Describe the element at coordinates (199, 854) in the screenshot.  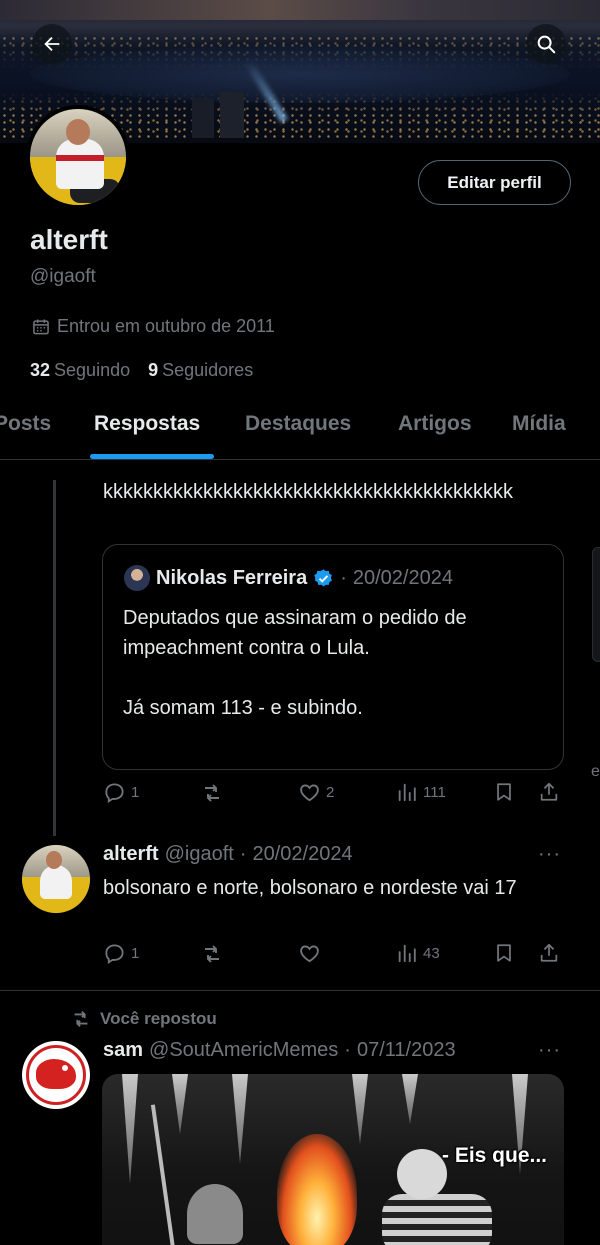
I see `tweet-author-handle: @igaoft` at that location.